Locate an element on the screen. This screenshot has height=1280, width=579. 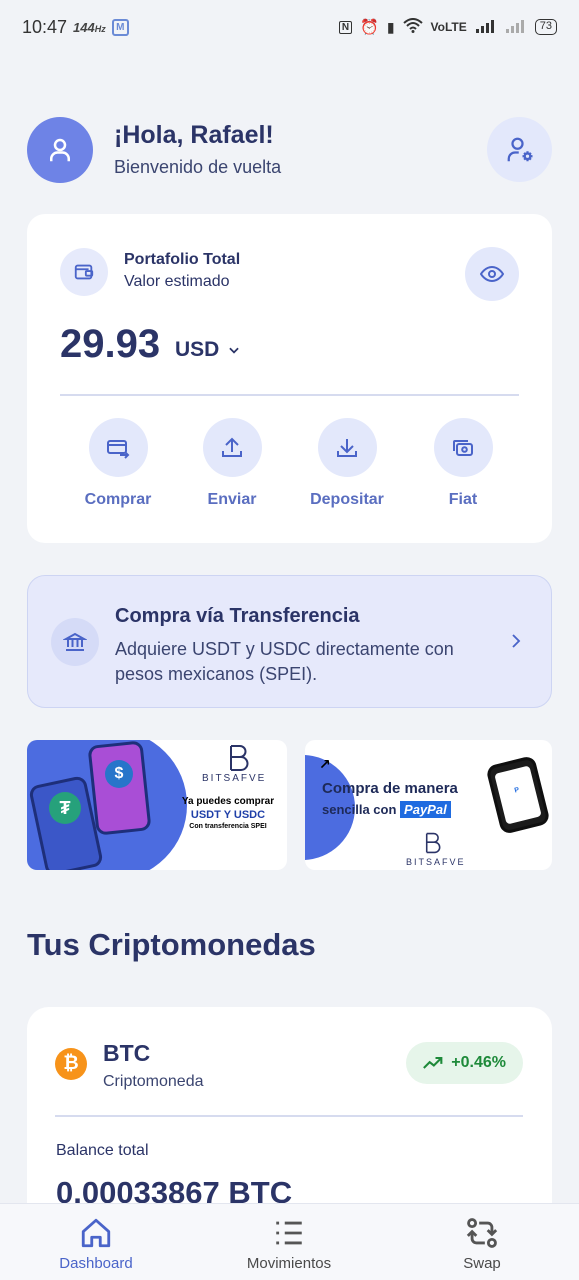
deposit-label: Depositar is located at coordinates (347, 499).